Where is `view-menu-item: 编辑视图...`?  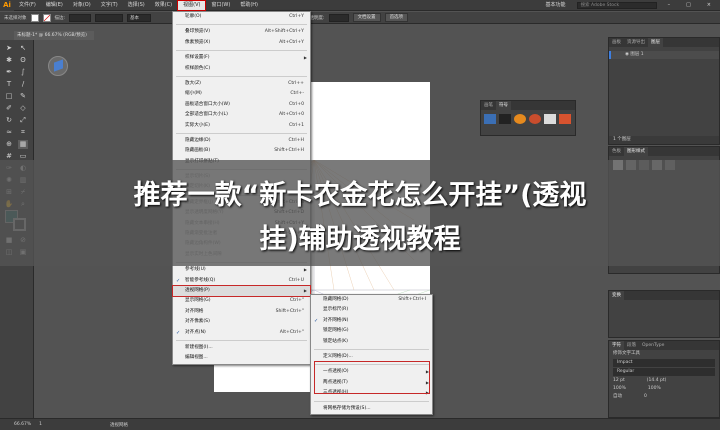 view-menu-item: 编辑视图... is located at coordinates (241, 358).